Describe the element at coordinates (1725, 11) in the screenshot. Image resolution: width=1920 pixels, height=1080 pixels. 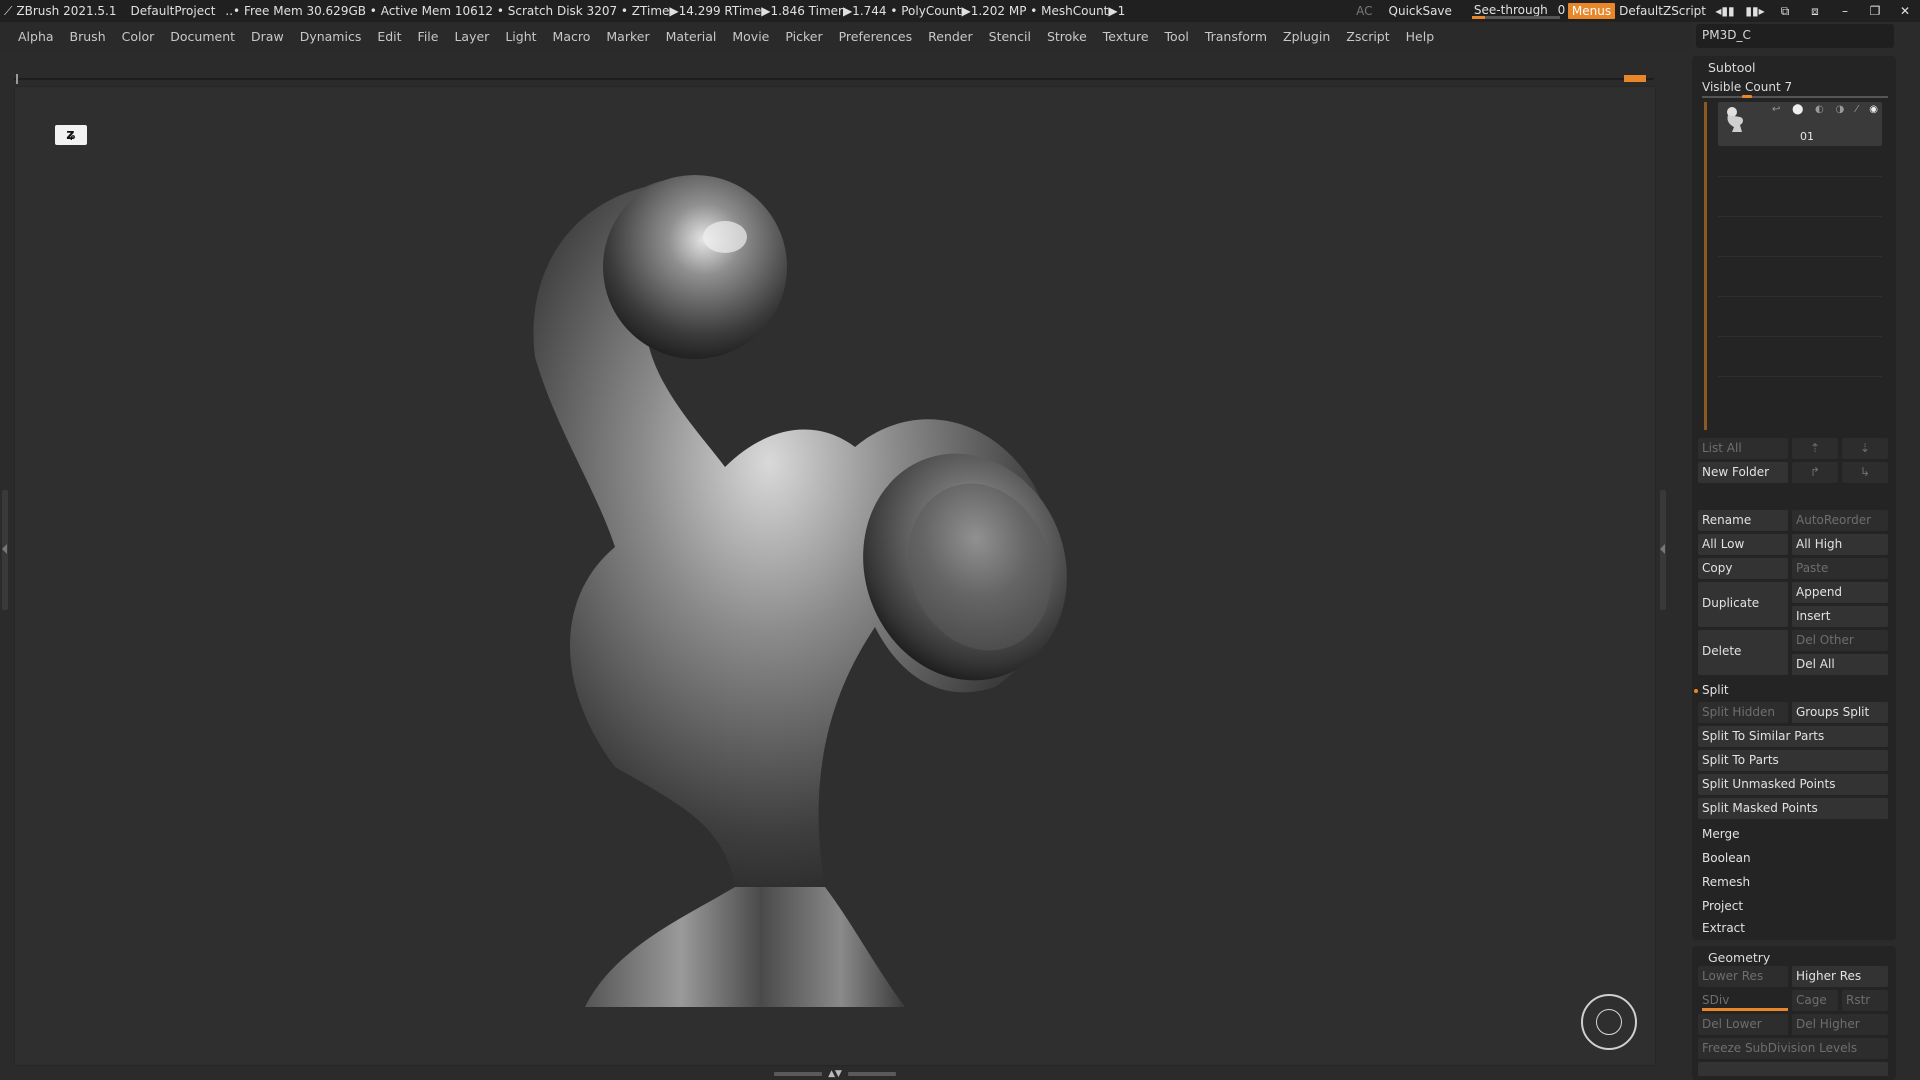
I see `interface-toggle-icon: ◂▮▮` at that location.